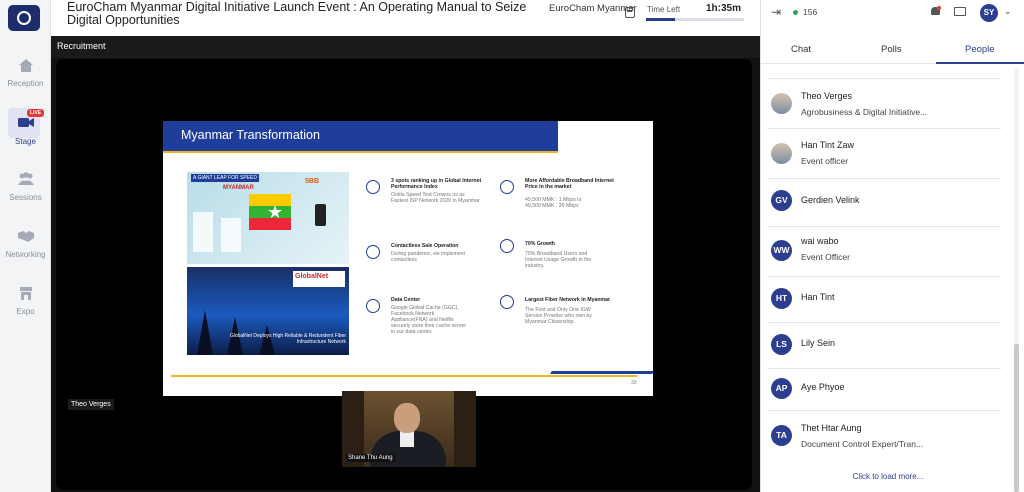 This screenshot has width=1024, height=492. What do you see at coordinates (360, 152) in the screenshot?
I see `slide-accent-line` at bounding box center [360, 152].